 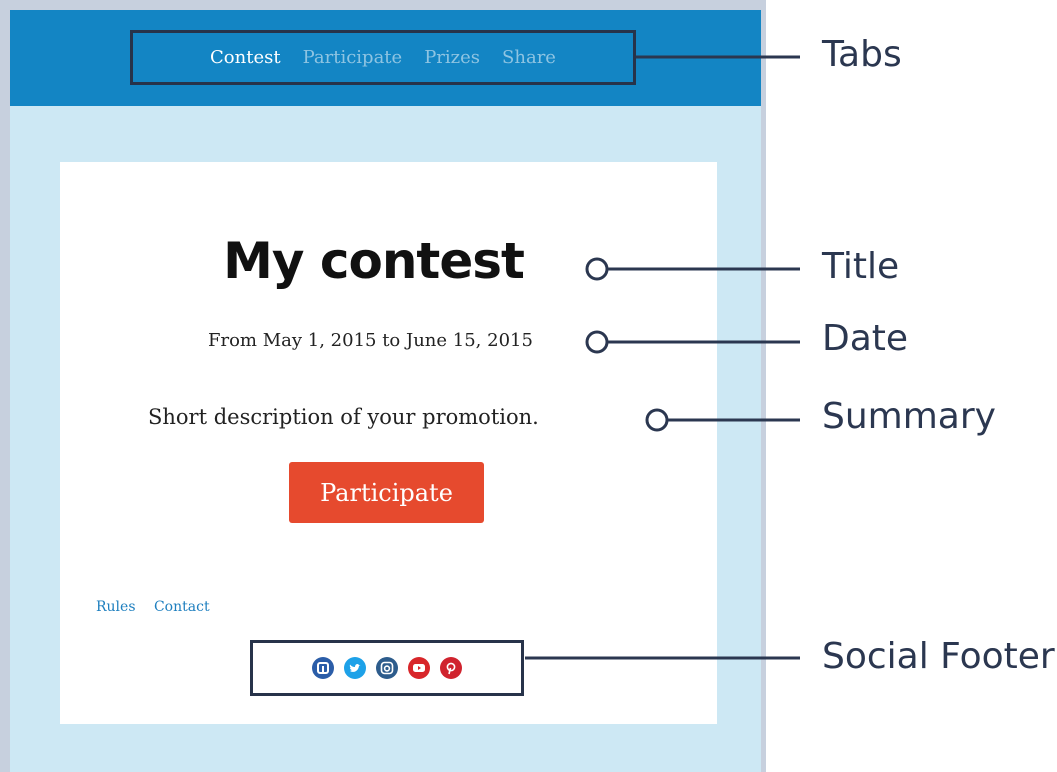 I want to click on date-label: Date, so click(x=865, y=338).